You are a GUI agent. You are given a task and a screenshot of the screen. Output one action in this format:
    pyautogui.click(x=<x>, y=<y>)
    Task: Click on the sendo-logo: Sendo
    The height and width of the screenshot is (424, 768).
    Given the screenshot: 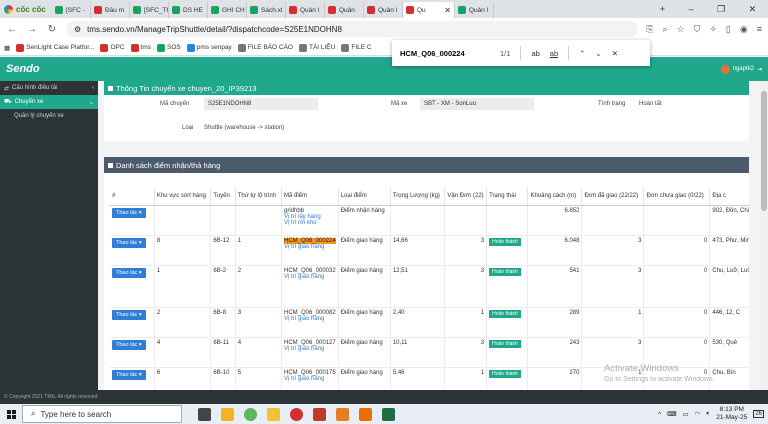 What is the action you would take?
    pyautogui.click(x=23, y=69)
    